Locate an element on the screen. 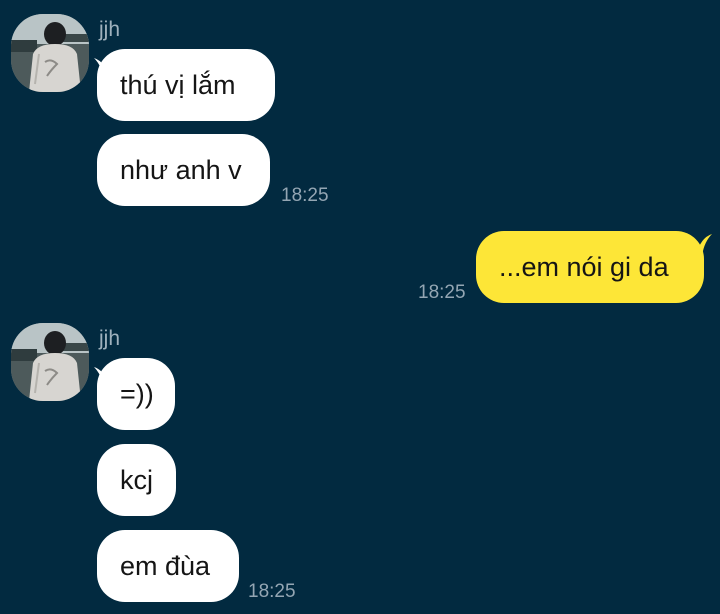 The height and width of the screenshot is (614, 720). bubble-tail is located at coordinates (704, 245).